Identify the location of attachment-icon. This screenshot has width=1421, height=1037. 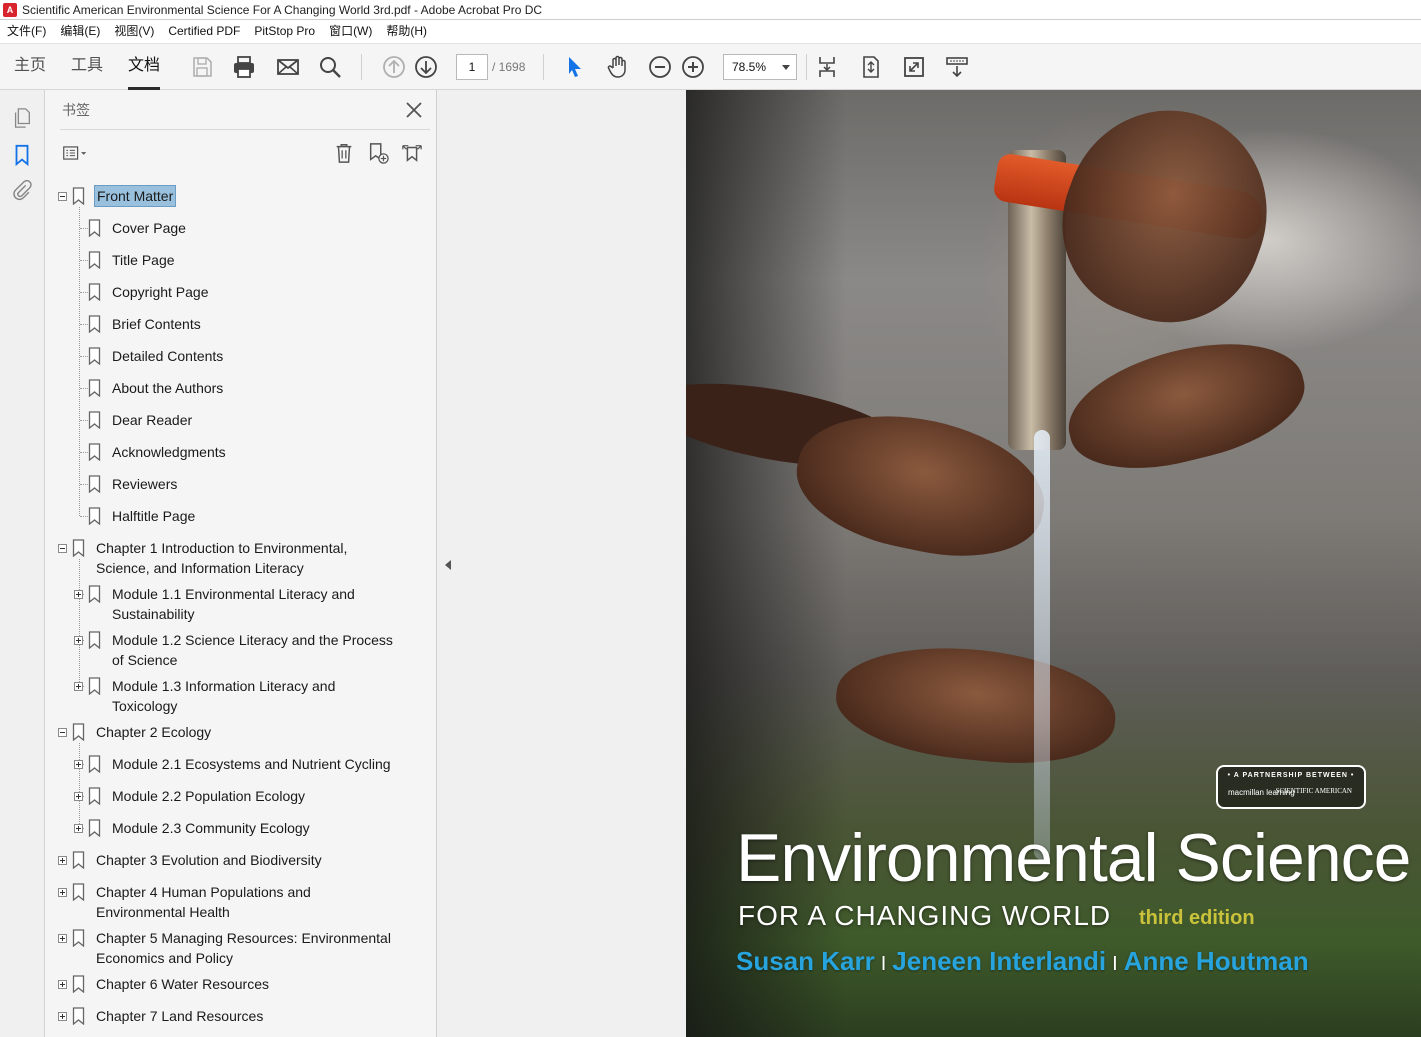
(22, 190).